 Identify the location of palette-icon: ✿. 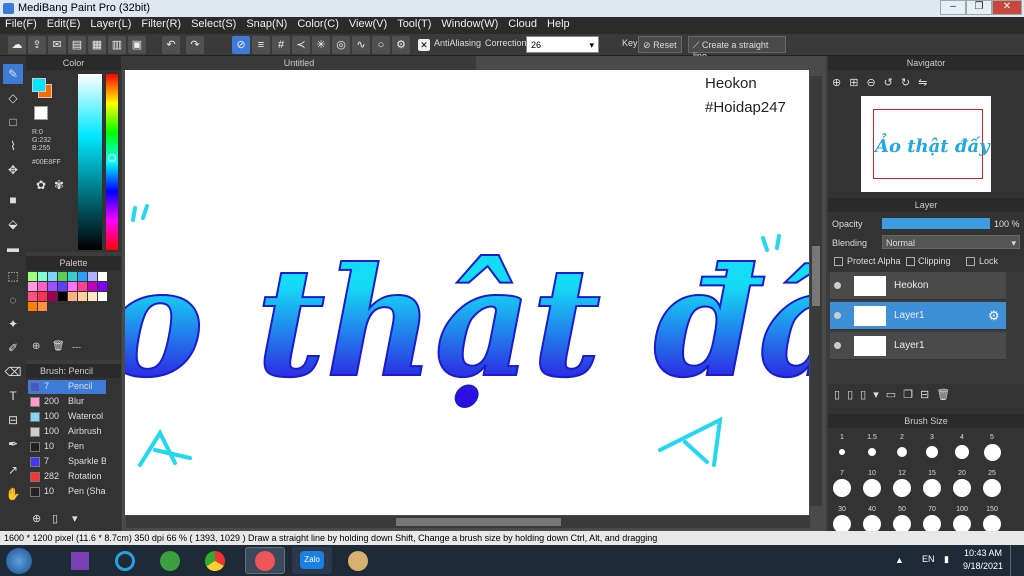
(41, 185).